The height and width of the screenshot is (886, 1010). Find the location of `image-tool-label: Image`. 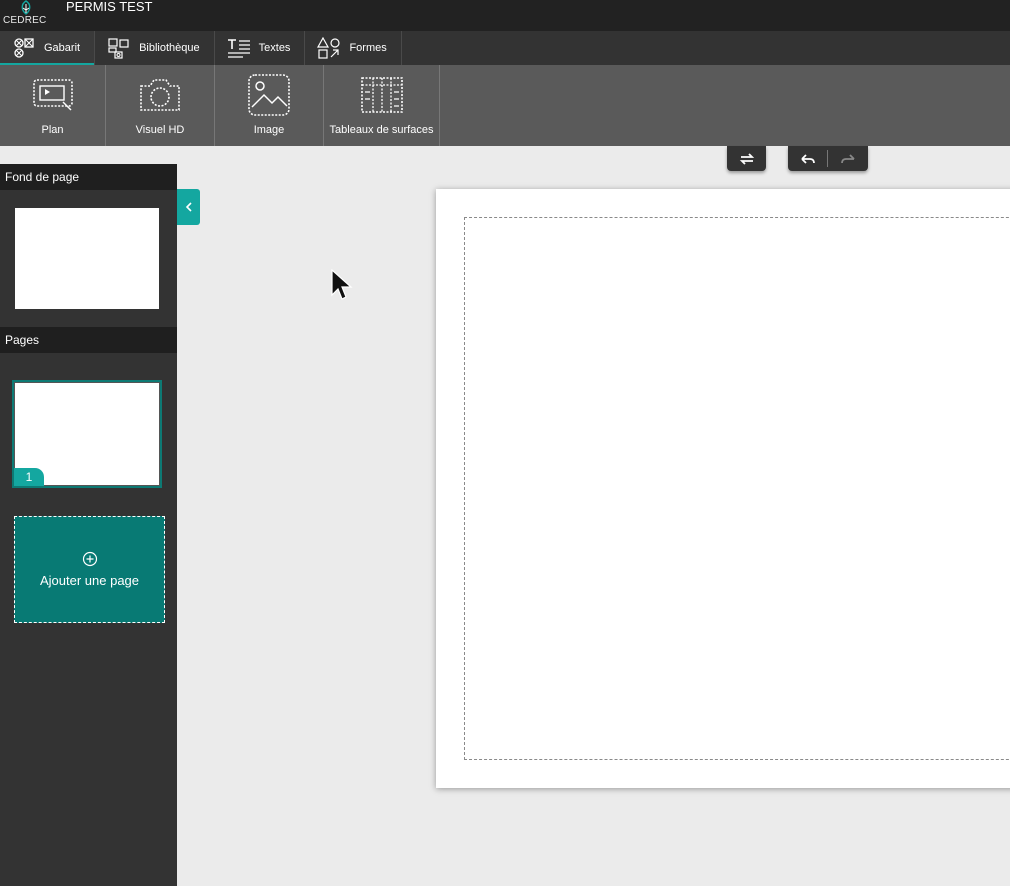

image-tool-label: Image is located at coordinates (269, 130).